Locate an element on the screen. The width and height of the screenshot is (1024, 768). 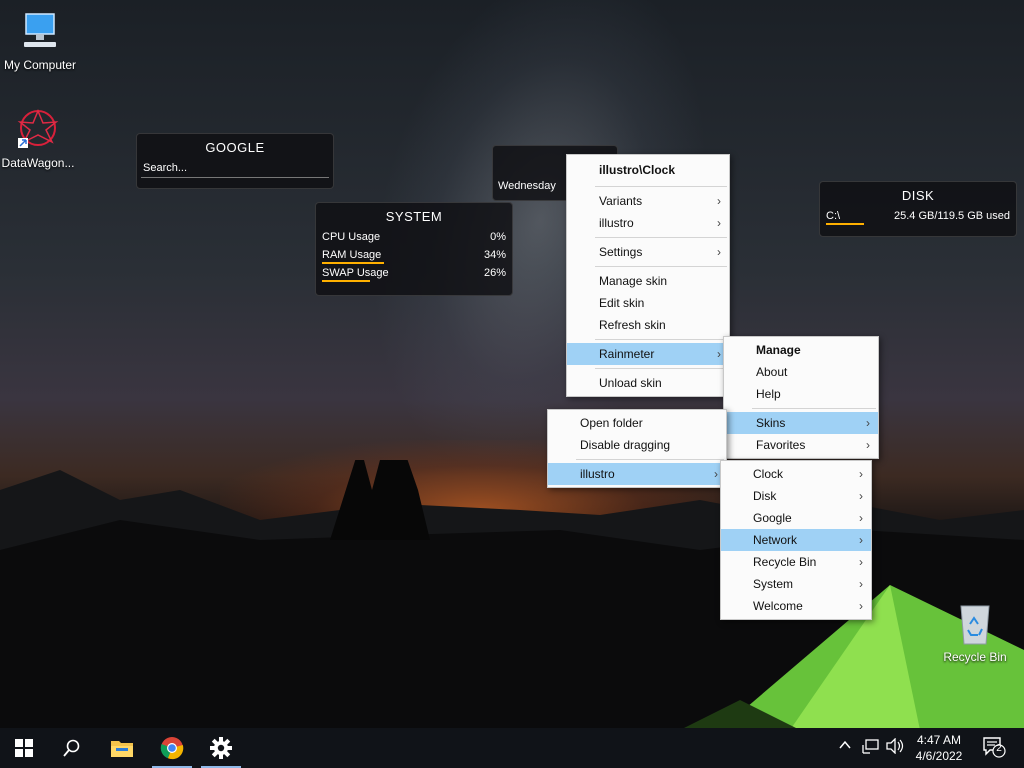
recycle-bin-icon is located at coordinates (975, 625).